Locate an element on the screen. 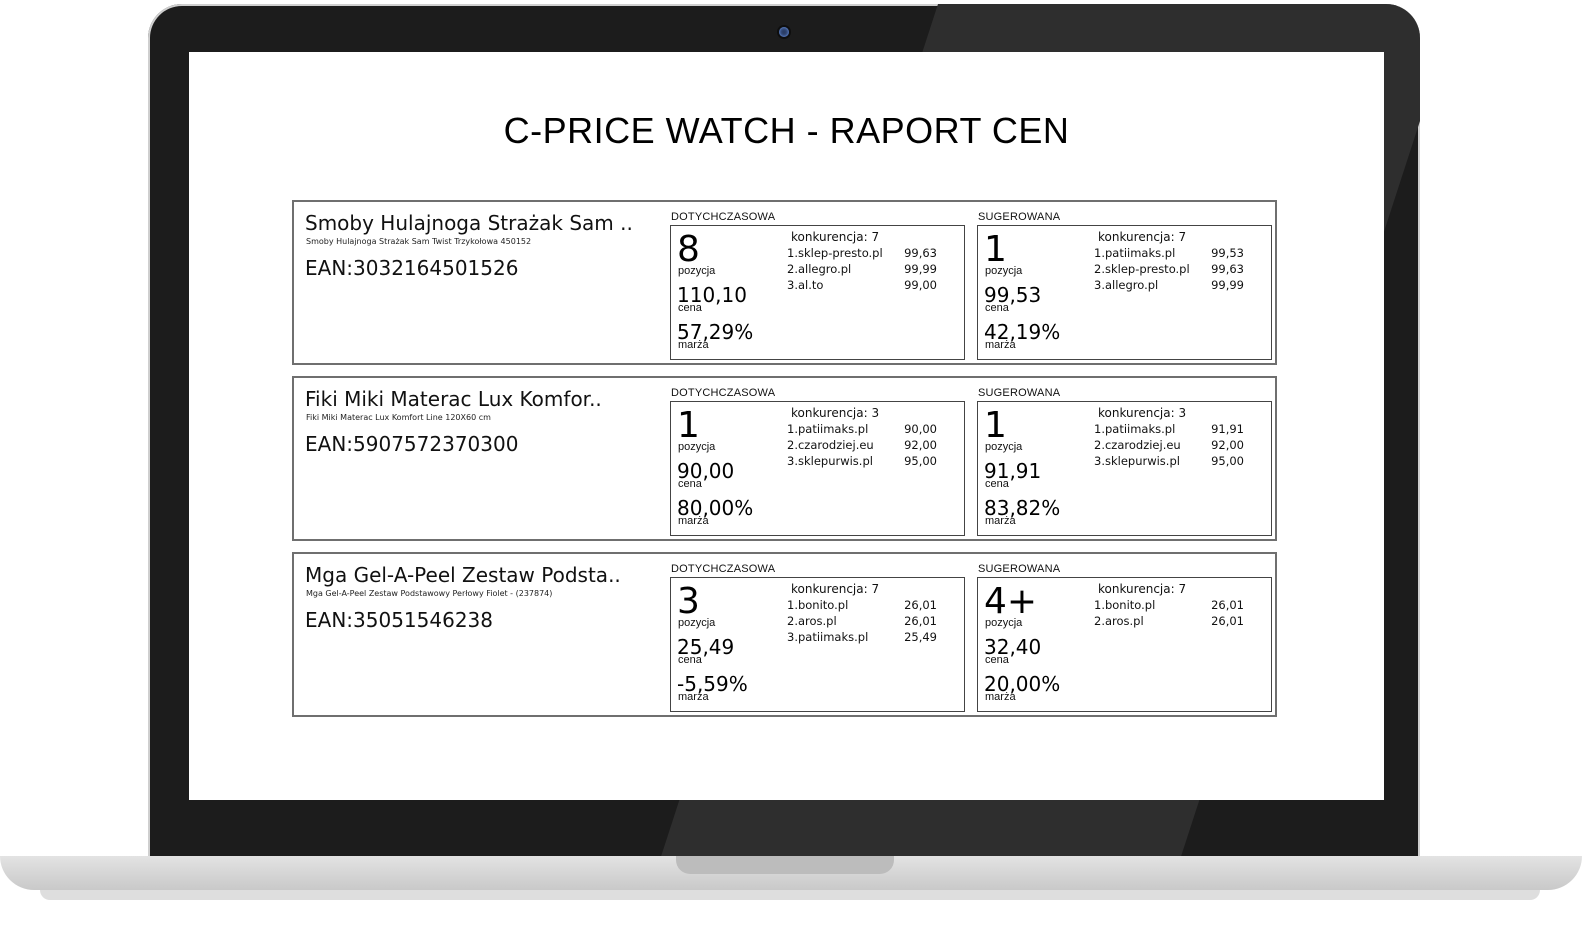  report-title: C-PRICE WATCH - RAPORT CEN is located at coordinates (786, 130).